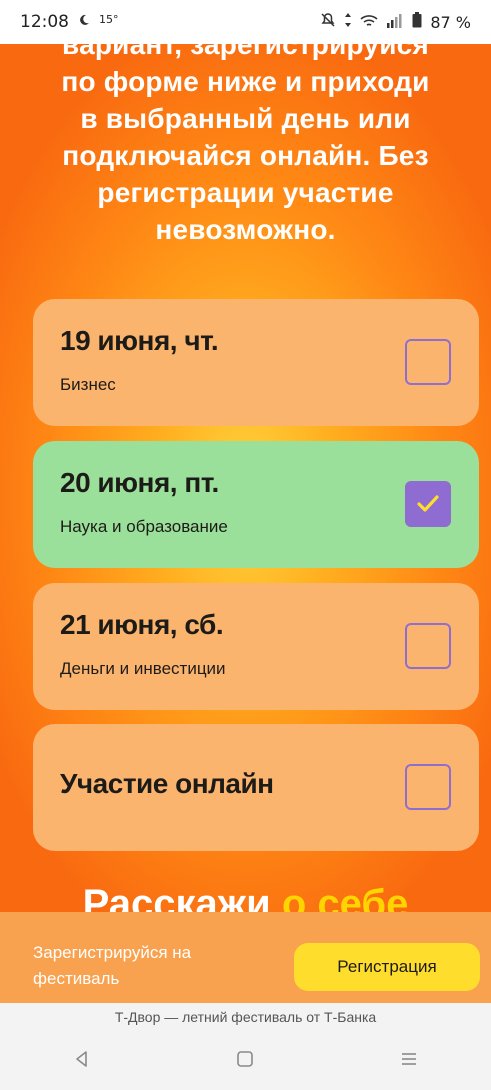  What do you see at coordinates (245, 1017) in the screenshot?
I see `page-caption: Т-Двор — летний фестиваль от Т-Банка` at bounding box center [245, 1017].